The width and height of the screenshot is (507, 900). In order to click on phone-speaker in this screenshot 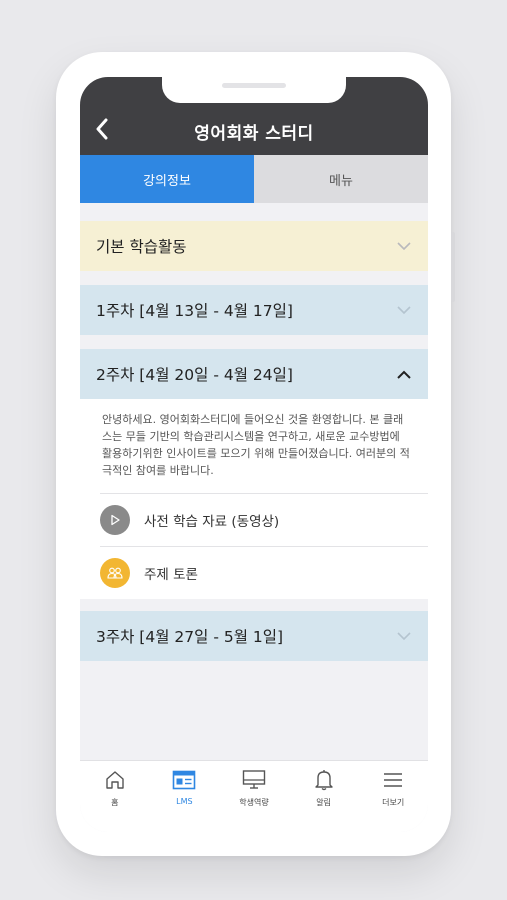, I will do `click(254, 85)`.